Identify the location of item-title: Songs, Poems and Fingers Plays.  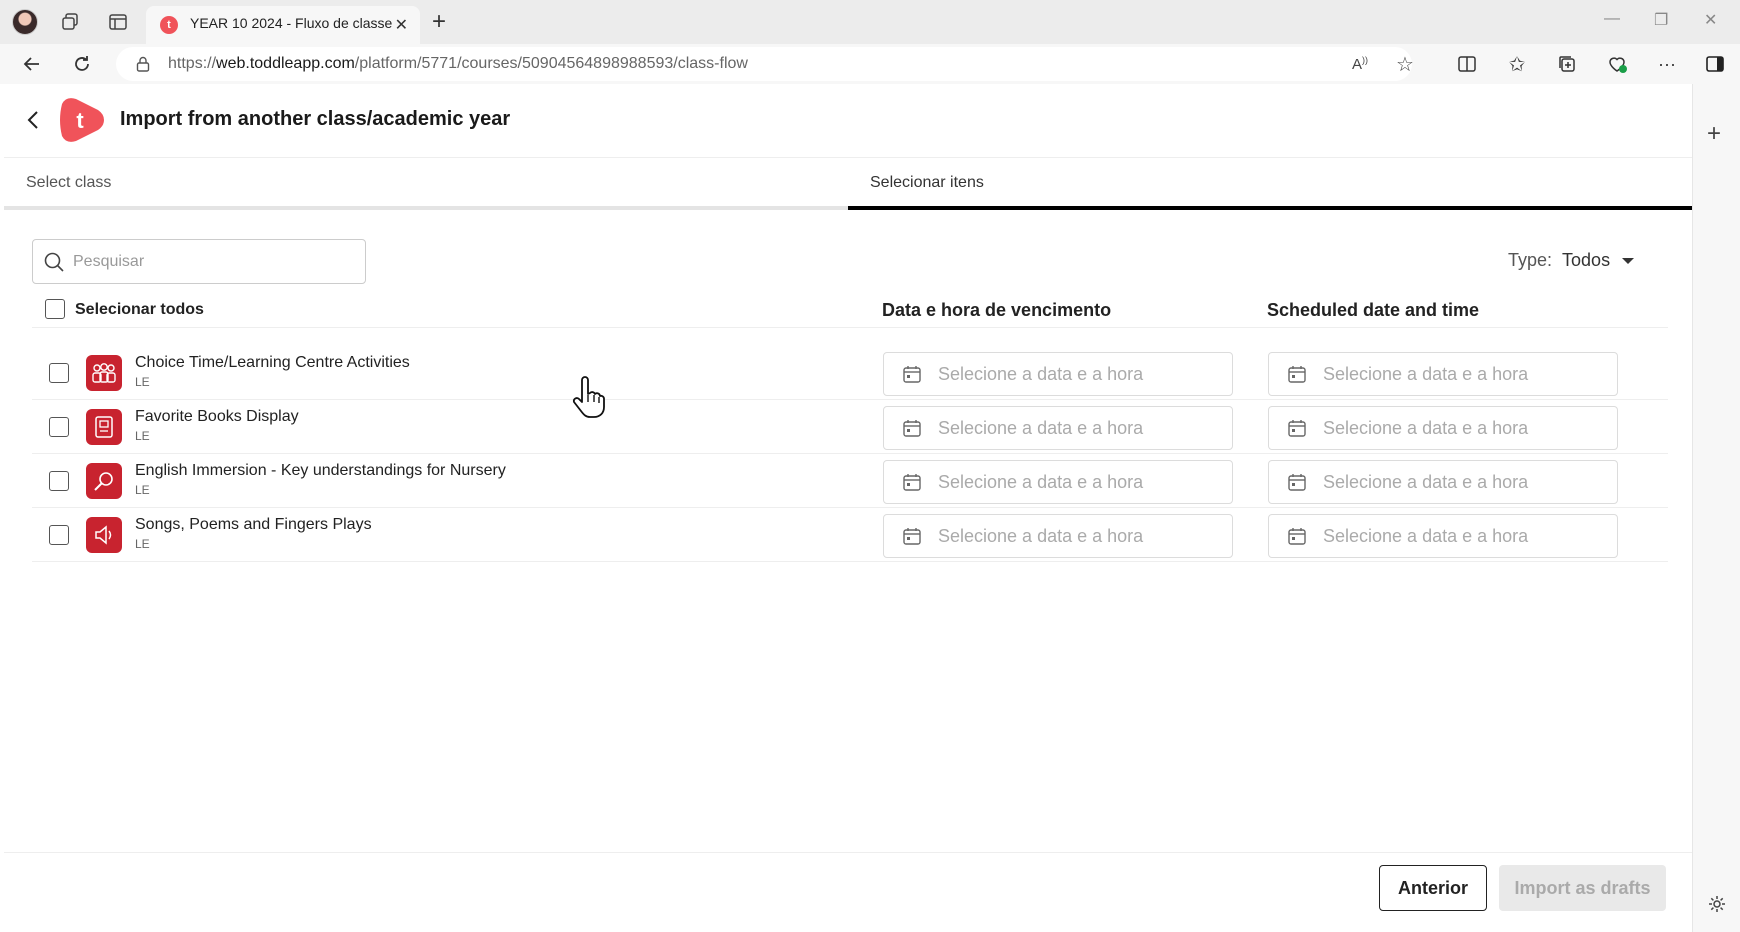
(253, 524).